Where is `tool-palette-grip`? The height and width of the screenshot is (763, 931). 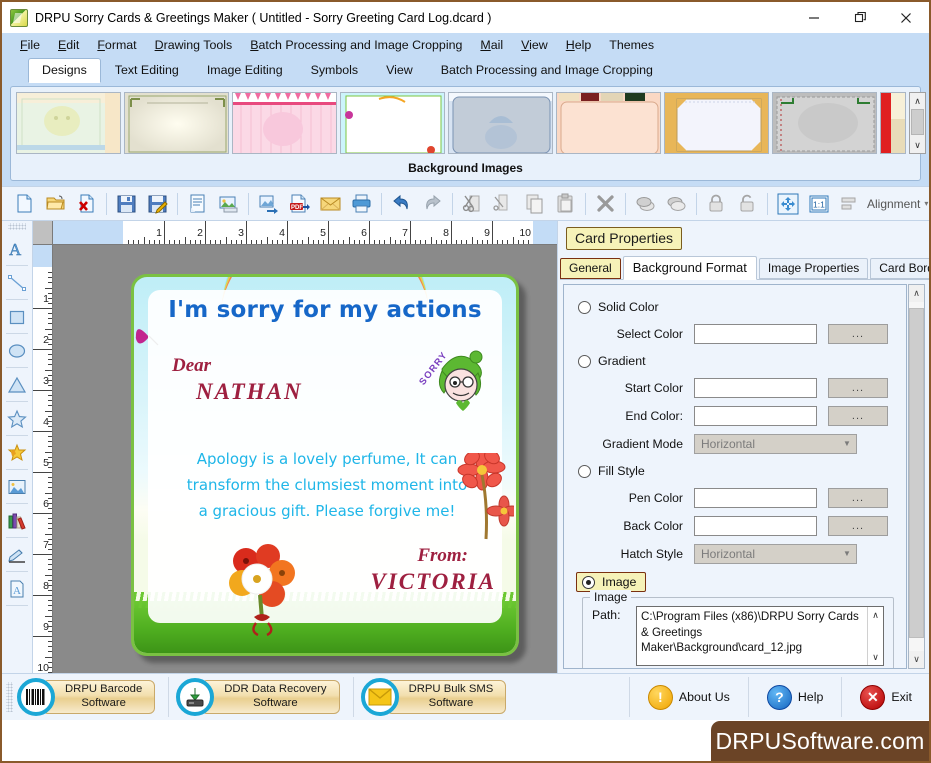
tool-palette-grip is located at coordinates (17, 226).